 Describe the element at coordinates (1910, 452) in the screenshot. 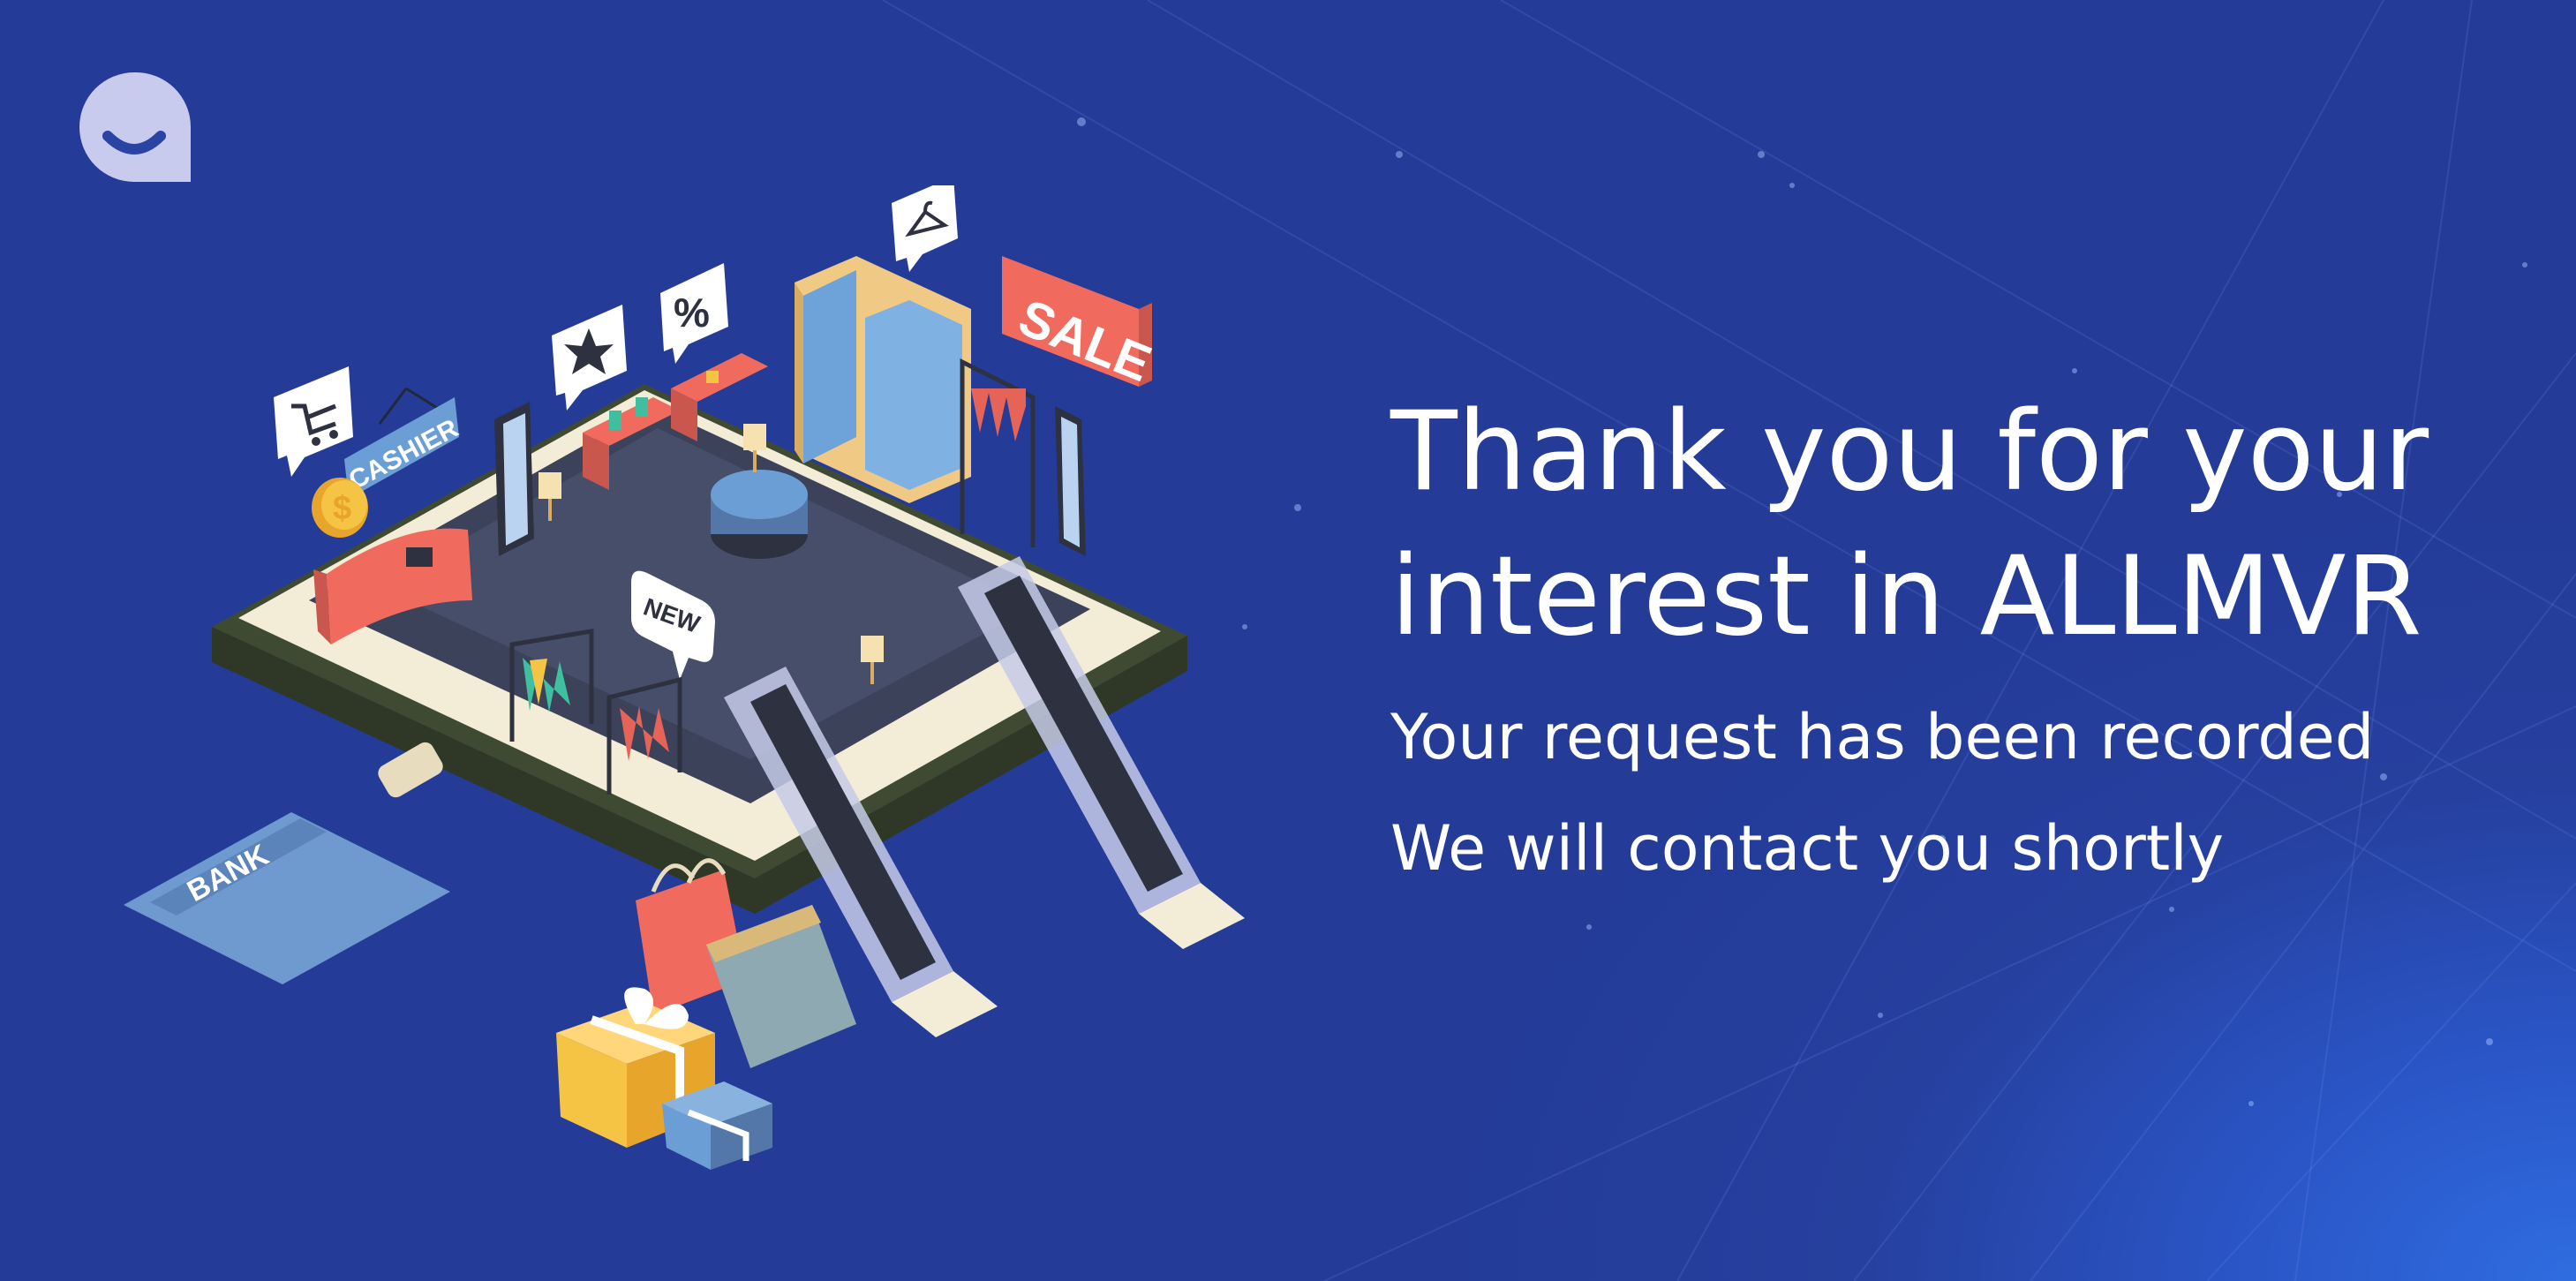

I see `headline-line1: Thank you for your` at that location.